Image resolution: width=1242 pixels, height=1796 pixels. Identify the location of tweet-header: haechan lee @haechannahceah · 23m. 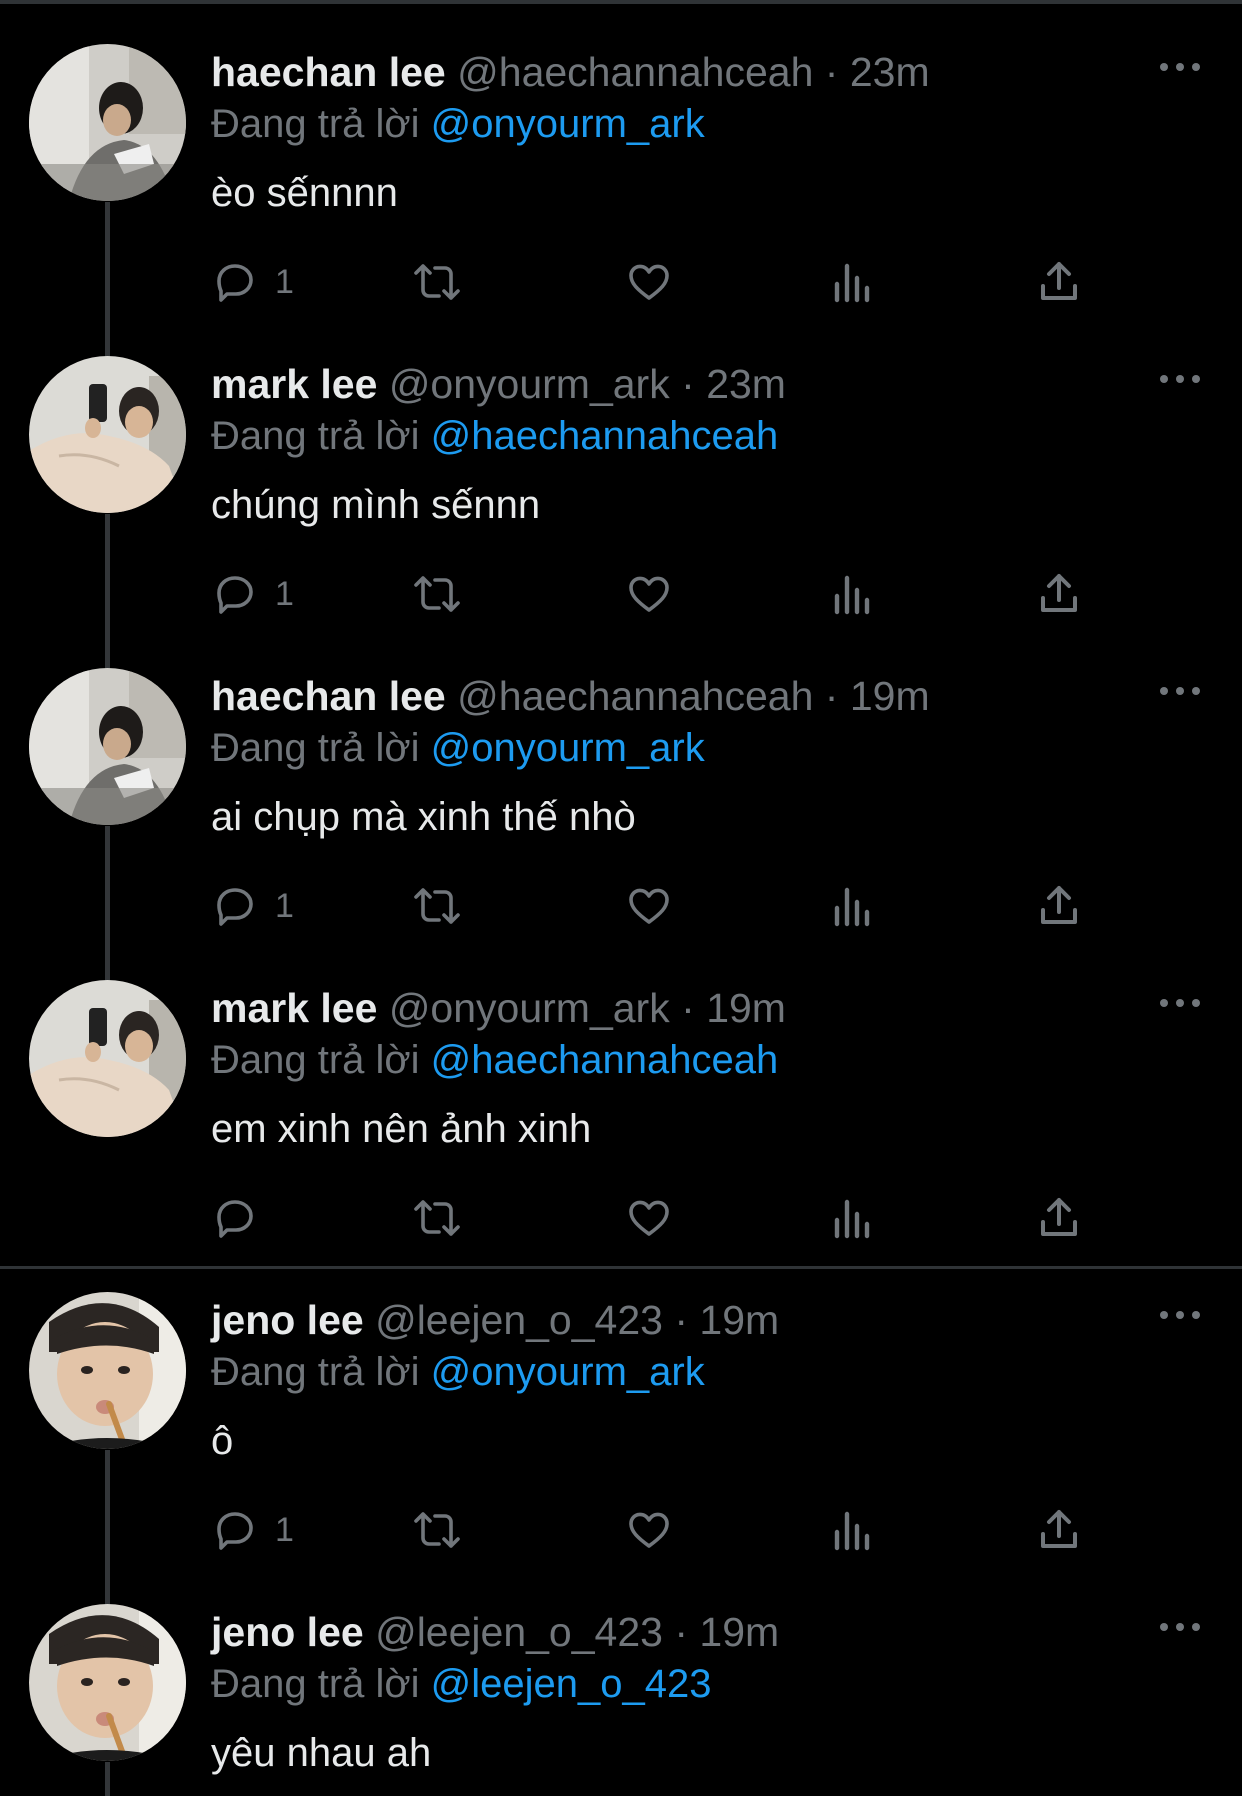
(570, 72).